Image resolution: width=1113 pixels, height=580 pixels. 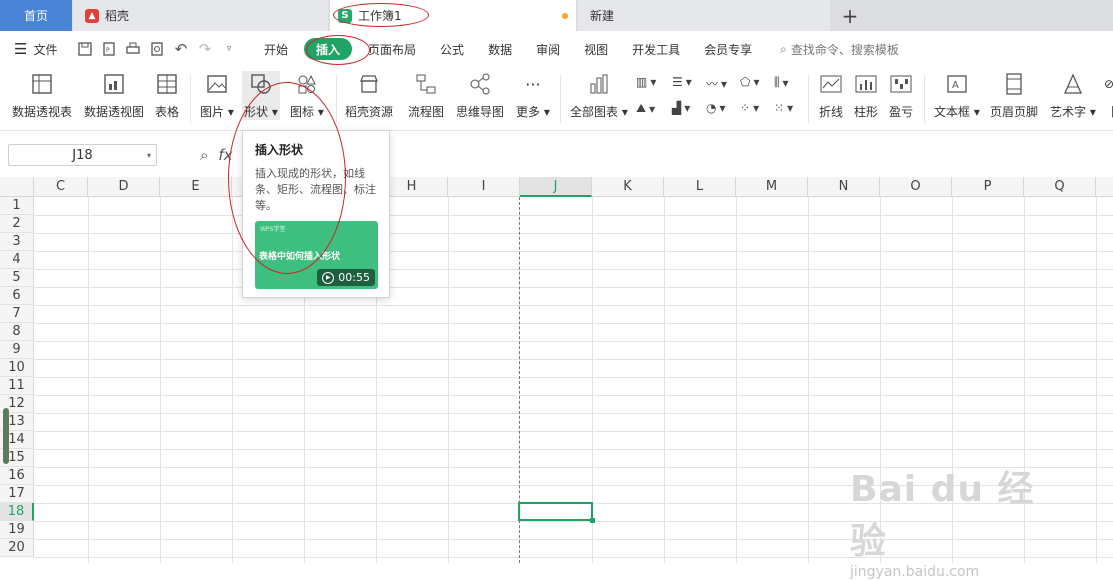 I want to click on fx-button: fx, so click(x=225, y=155).